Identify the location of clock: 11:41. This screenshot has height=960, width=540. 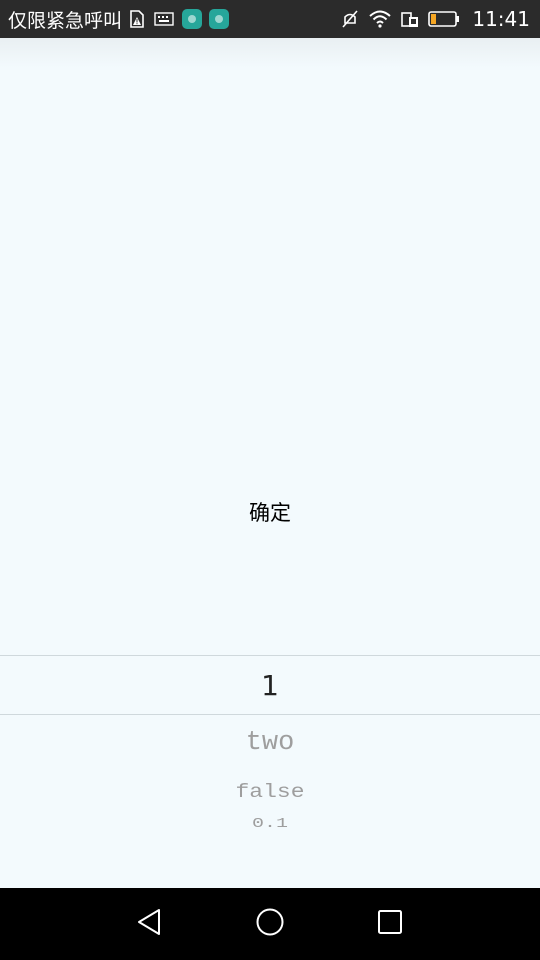
(501, 19).